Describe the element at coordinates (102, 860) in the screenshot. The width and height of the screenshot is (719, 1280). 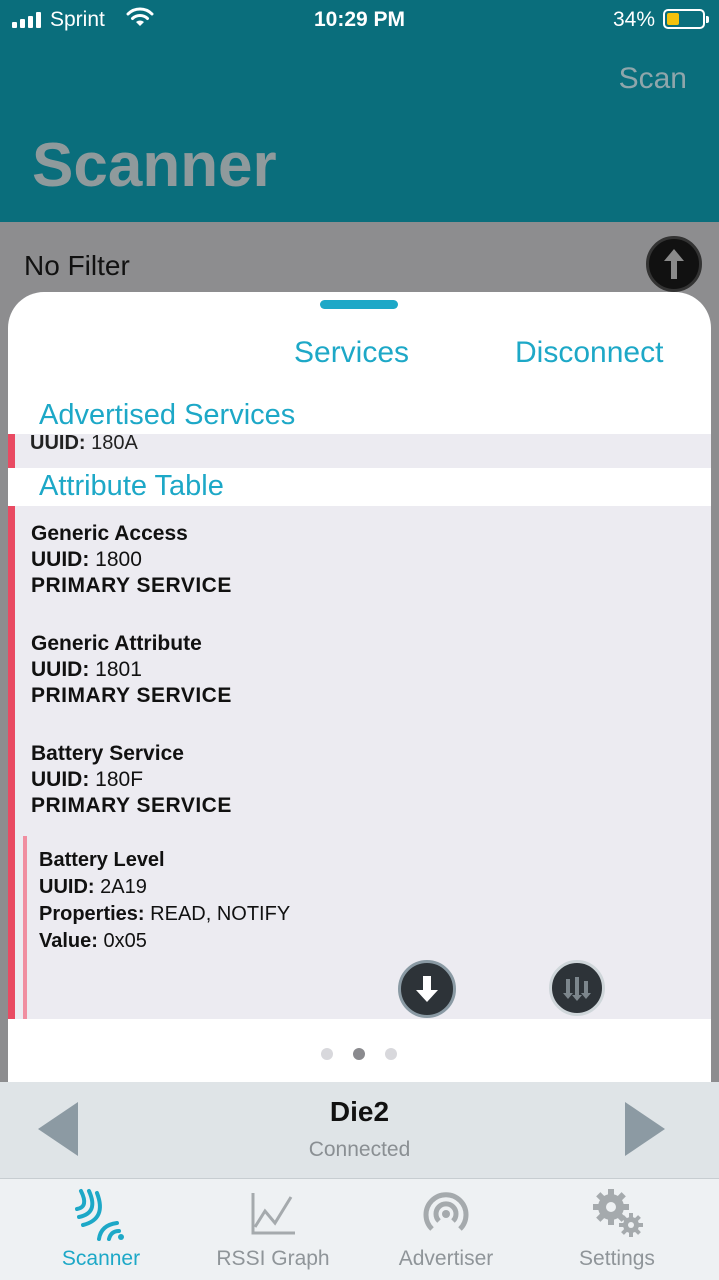
I see `characteristic-name: Battery Level` at that location.